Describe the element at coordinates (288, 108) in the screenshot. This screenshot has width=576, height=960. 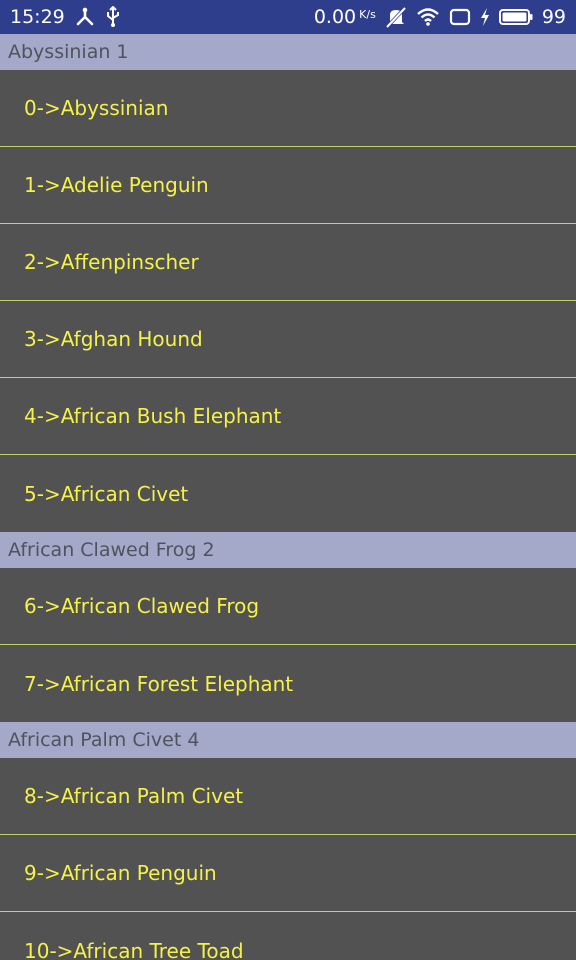
I see `list-item: 0->Abyssinian` at that location.